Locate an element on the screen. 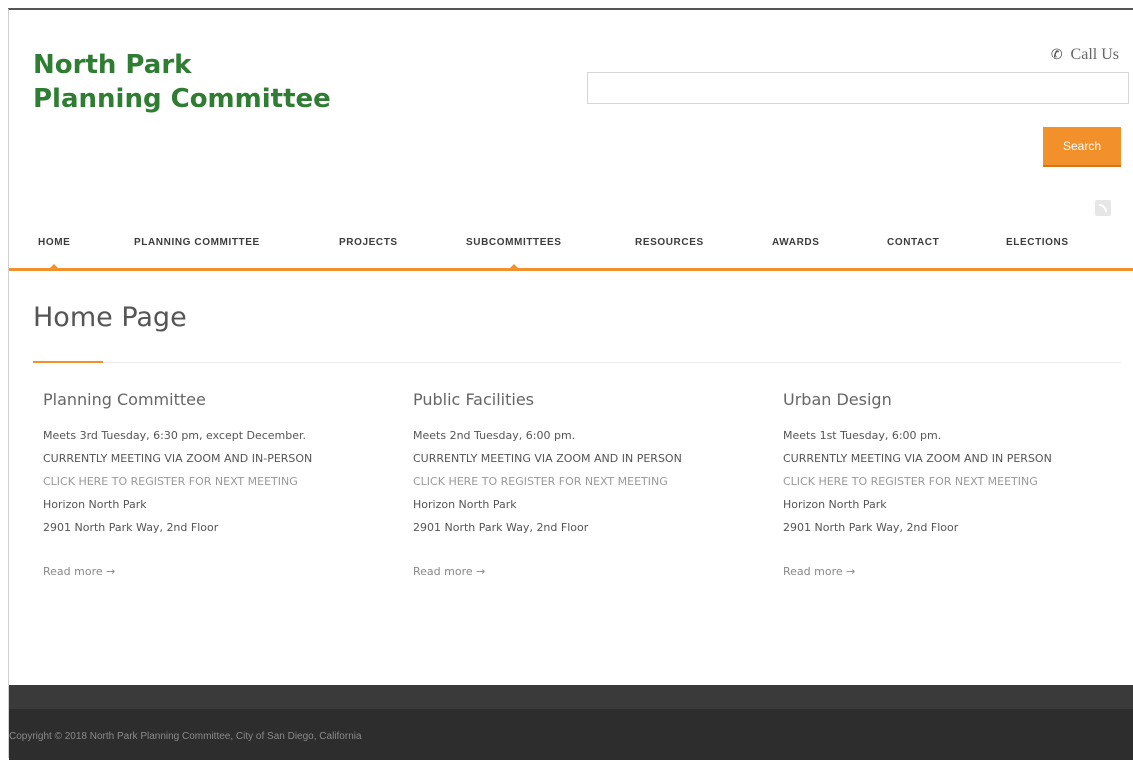 The width and height of the screenshot is (1133, 760). nav-item-label: PLANNING COMMITTEE is located at coordinates (197, 242).